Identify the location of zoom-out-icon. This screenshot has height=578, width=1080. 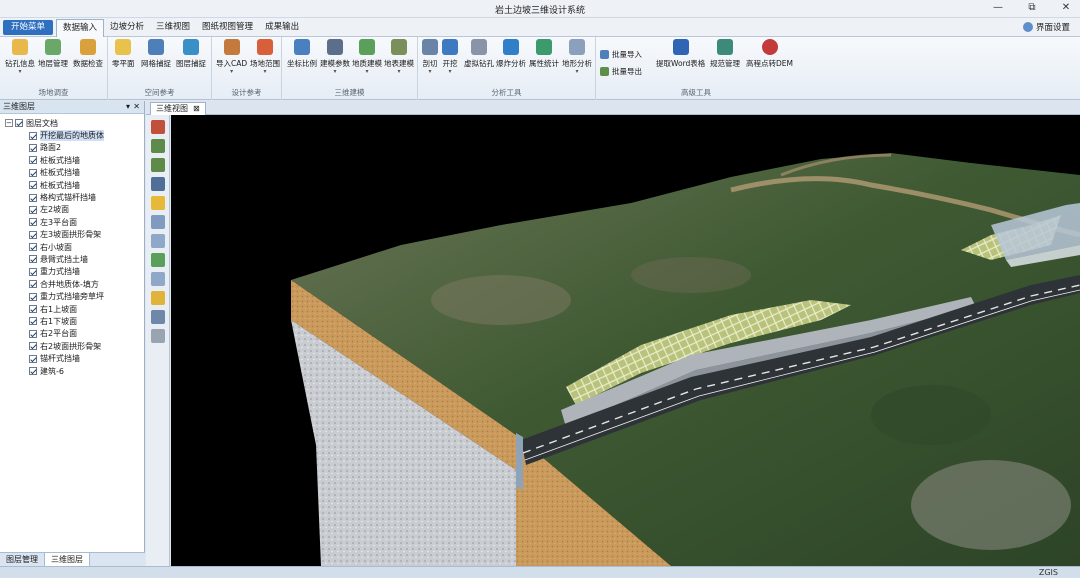
(157, 165).